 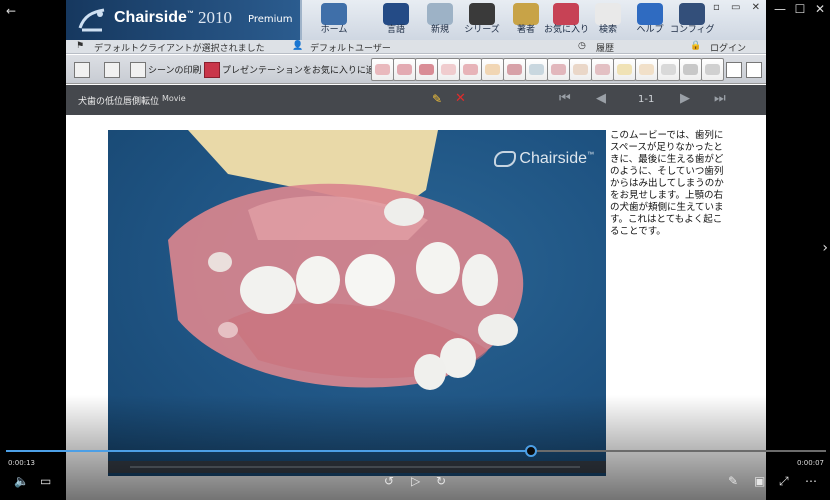 What do you see at coordinates (11, 11) in the screenshot?
I see `back-arrow-icon: ←` at bounding box center [11, 11].